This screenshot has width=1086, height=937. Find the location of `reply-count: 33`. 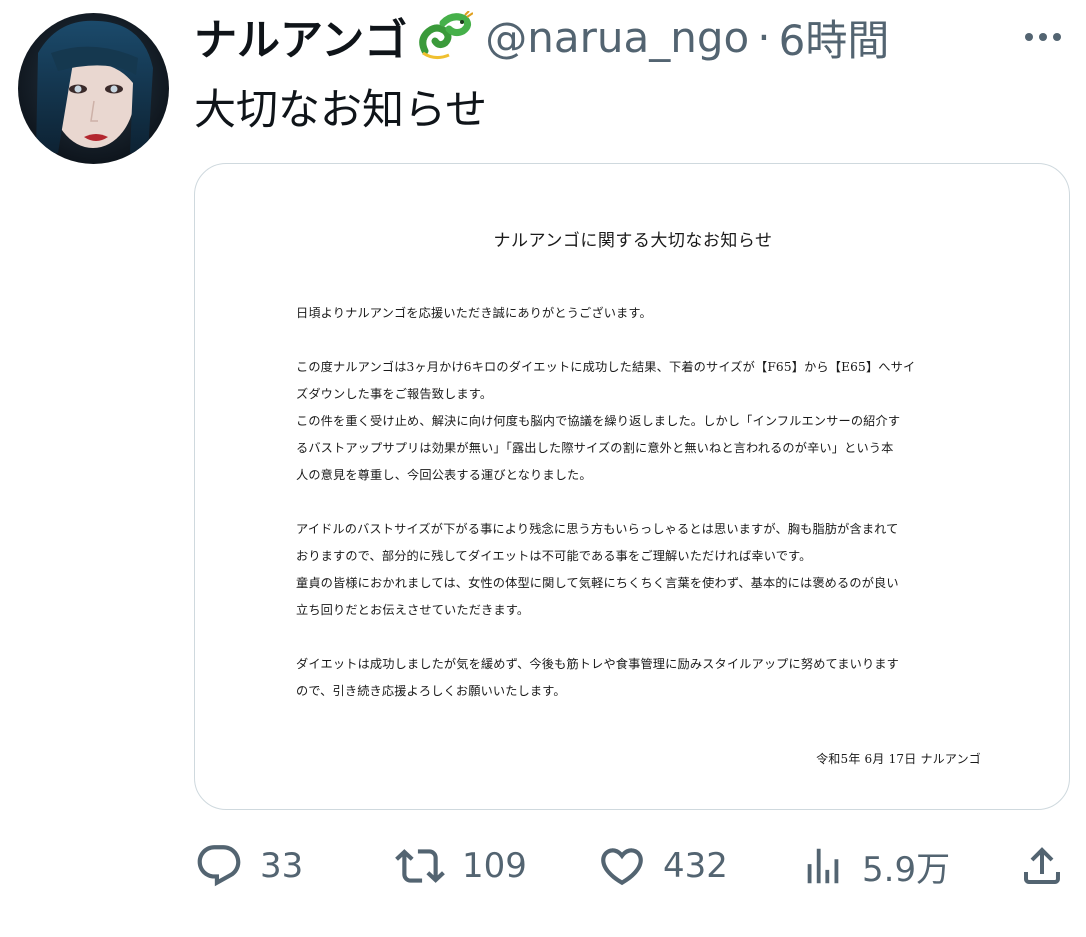

reply-count: 33 is located at coordinates (282, 866).